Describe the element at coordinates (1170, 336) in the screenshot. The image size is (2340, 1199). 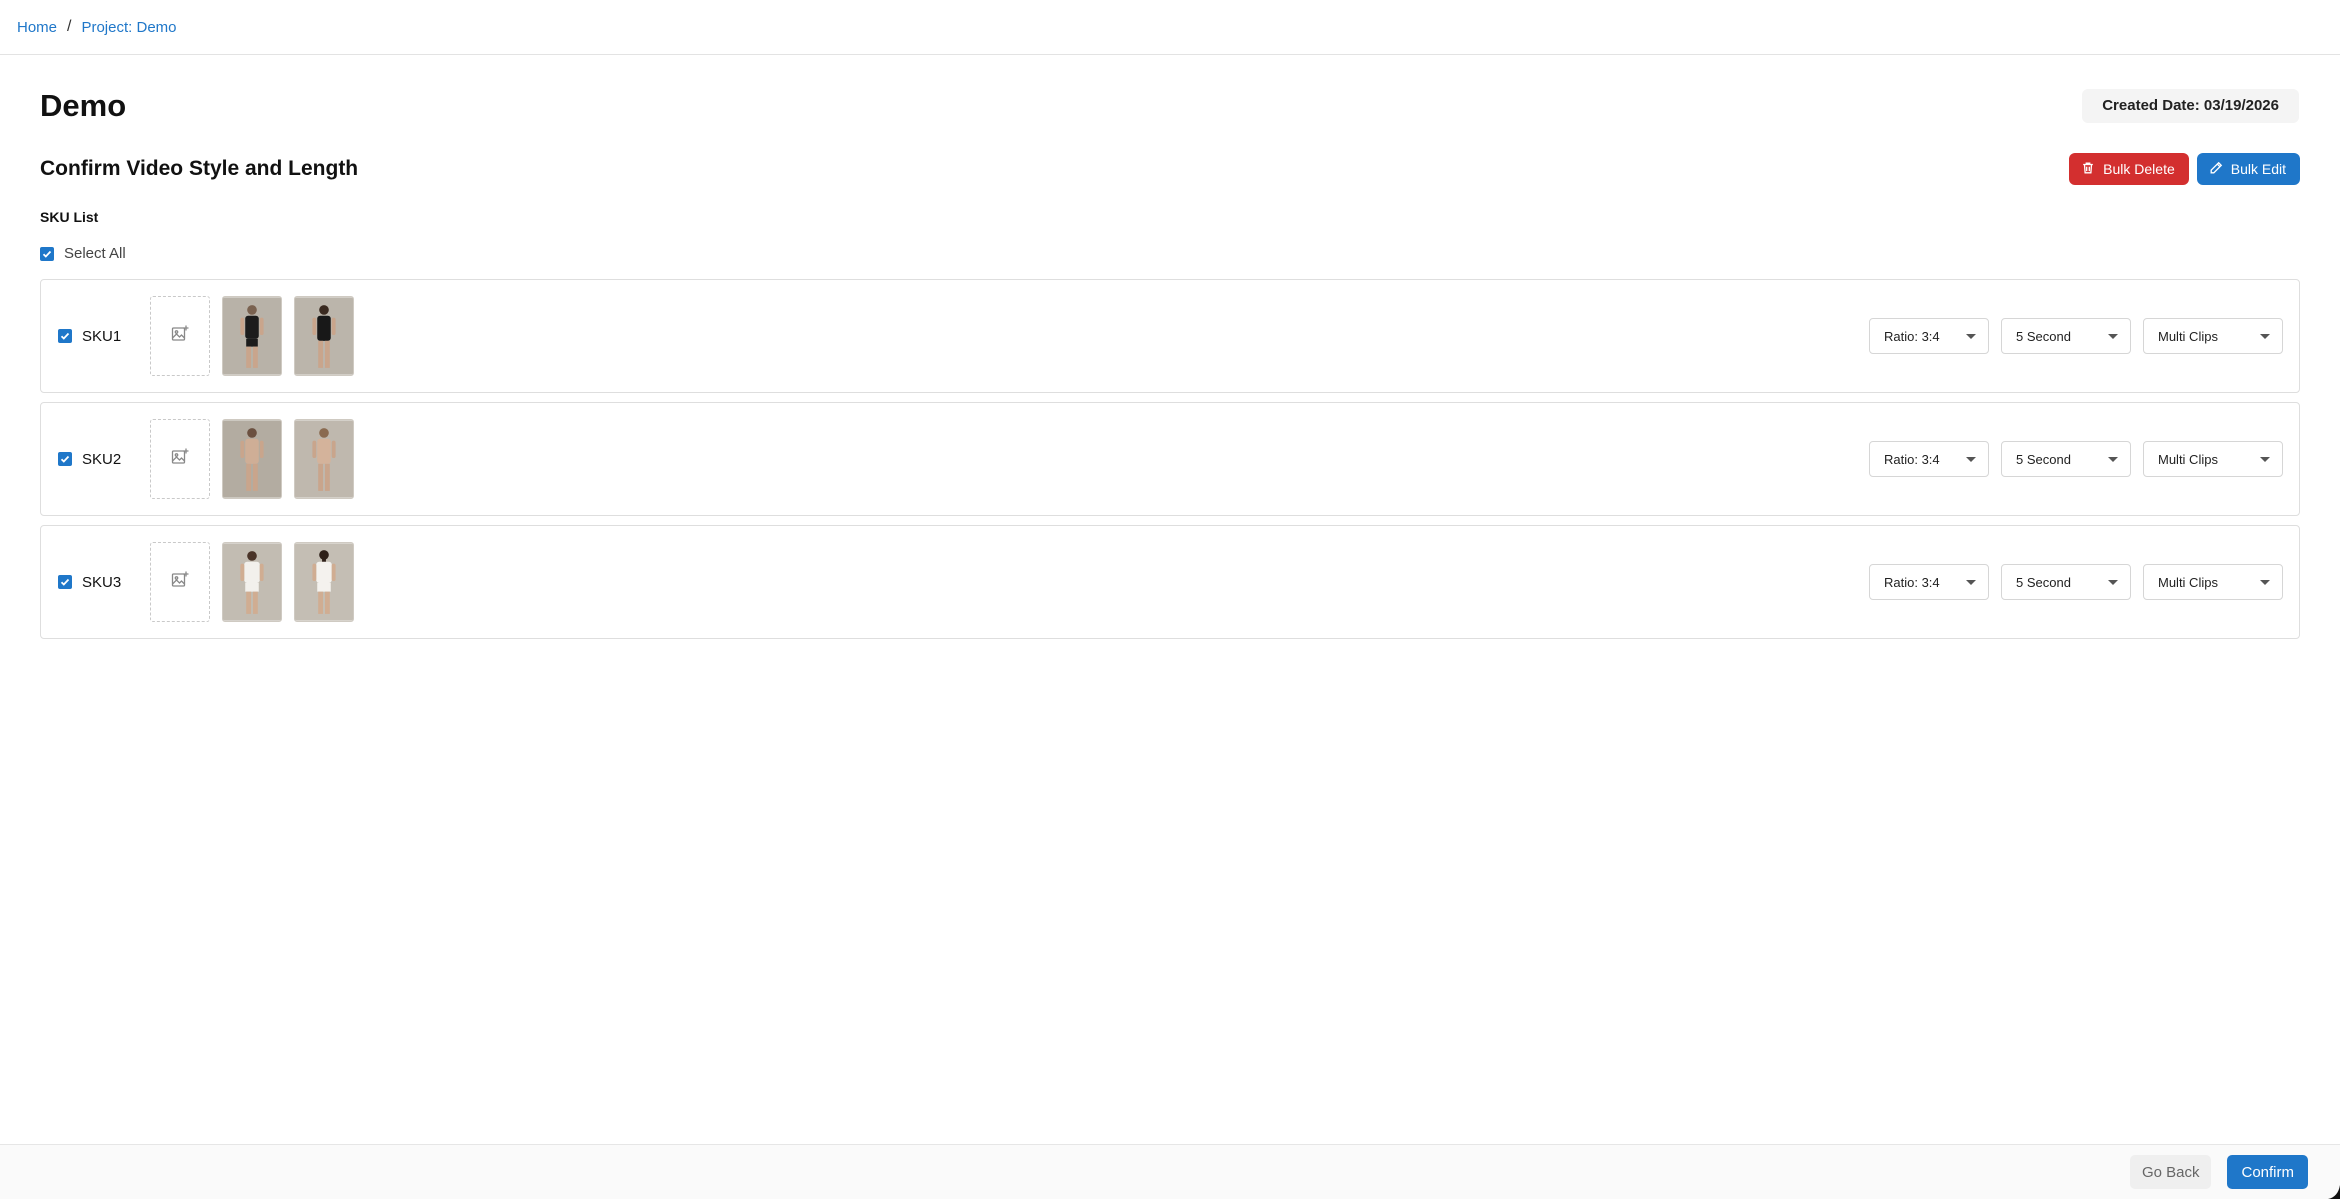
I see `sku-card: SKU1 Ratio: 3:4 5 Second Multi Clips` at that location.